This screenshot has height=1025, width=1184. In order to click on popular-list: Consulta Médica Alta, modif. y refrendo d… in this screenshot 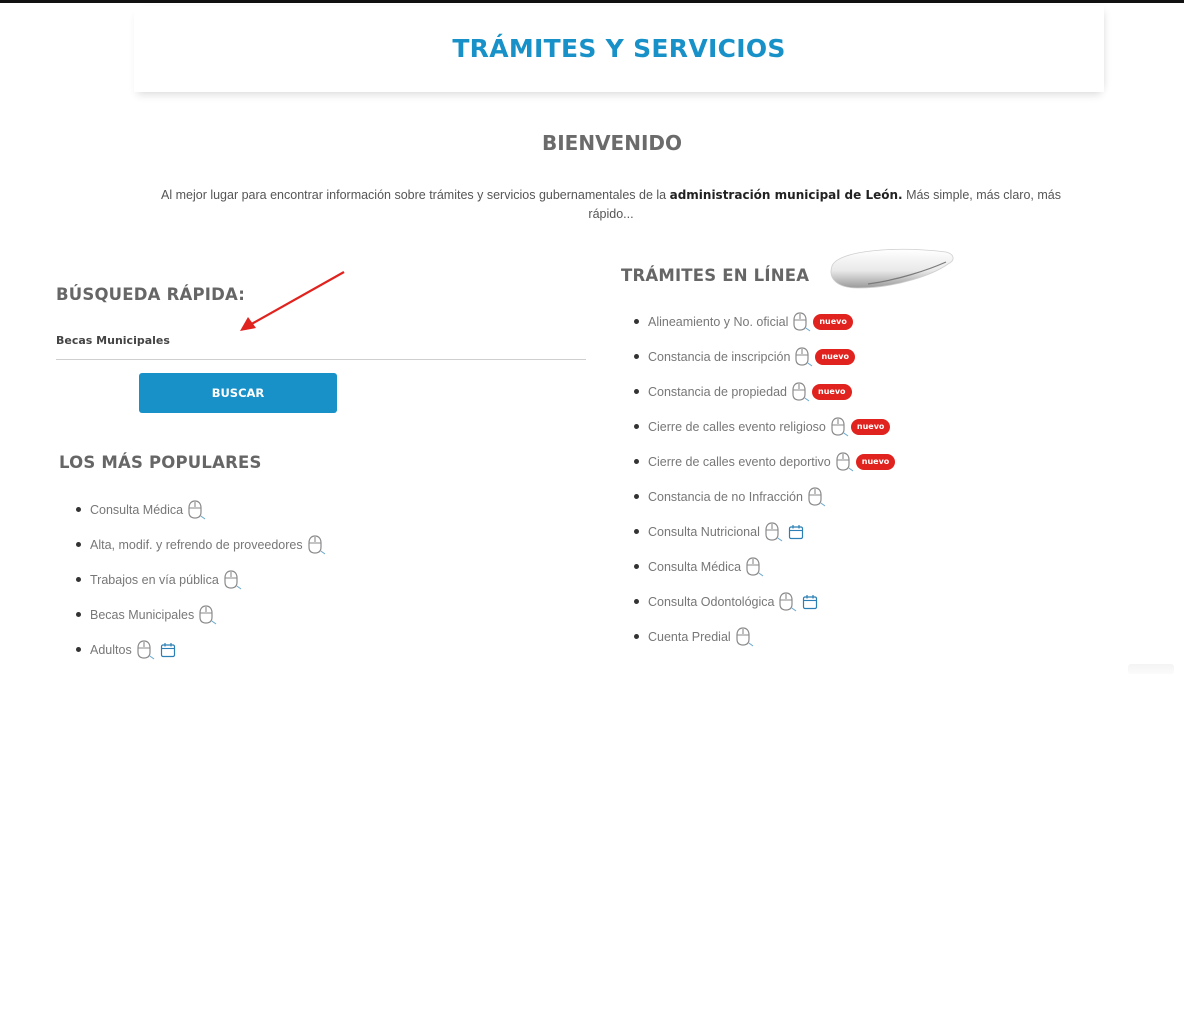, I will do `click(201, 579)`.